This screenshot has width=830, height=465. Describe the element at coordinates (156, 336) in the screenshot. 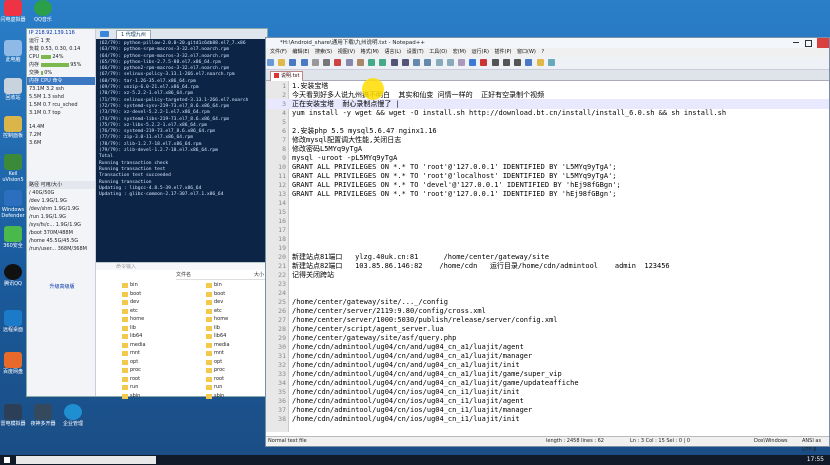

I see `tree-item: lib64` at that location.